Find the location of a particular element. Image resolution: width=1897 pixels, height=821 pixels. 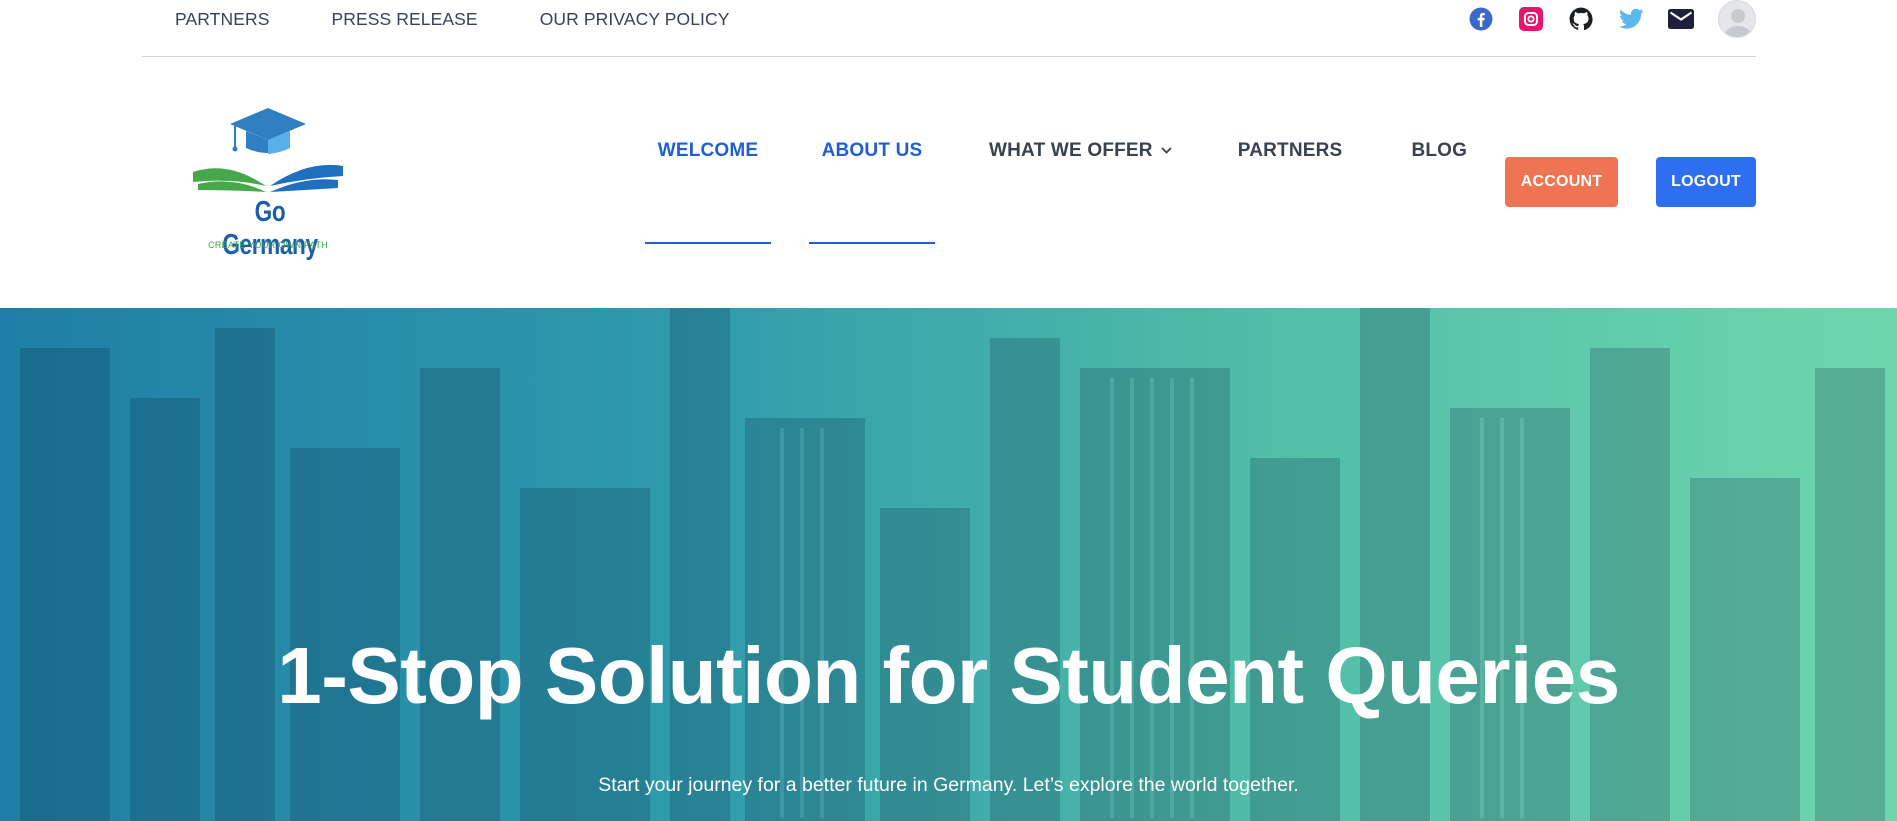

logo-tagline: CREATE YOUR OWN PATH is located at coordinates (268, 245).